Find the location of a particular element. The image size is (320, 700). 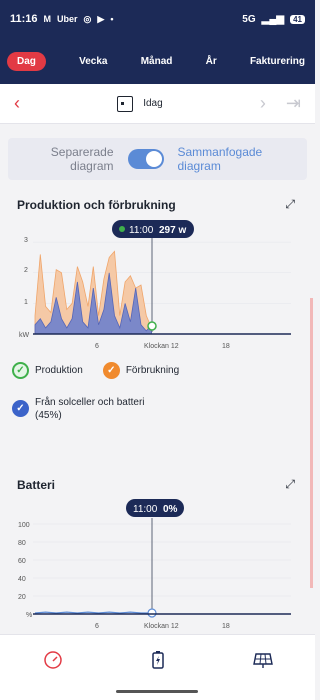

tab-fakturering: Fakturering is located at coordinates (277, 61).